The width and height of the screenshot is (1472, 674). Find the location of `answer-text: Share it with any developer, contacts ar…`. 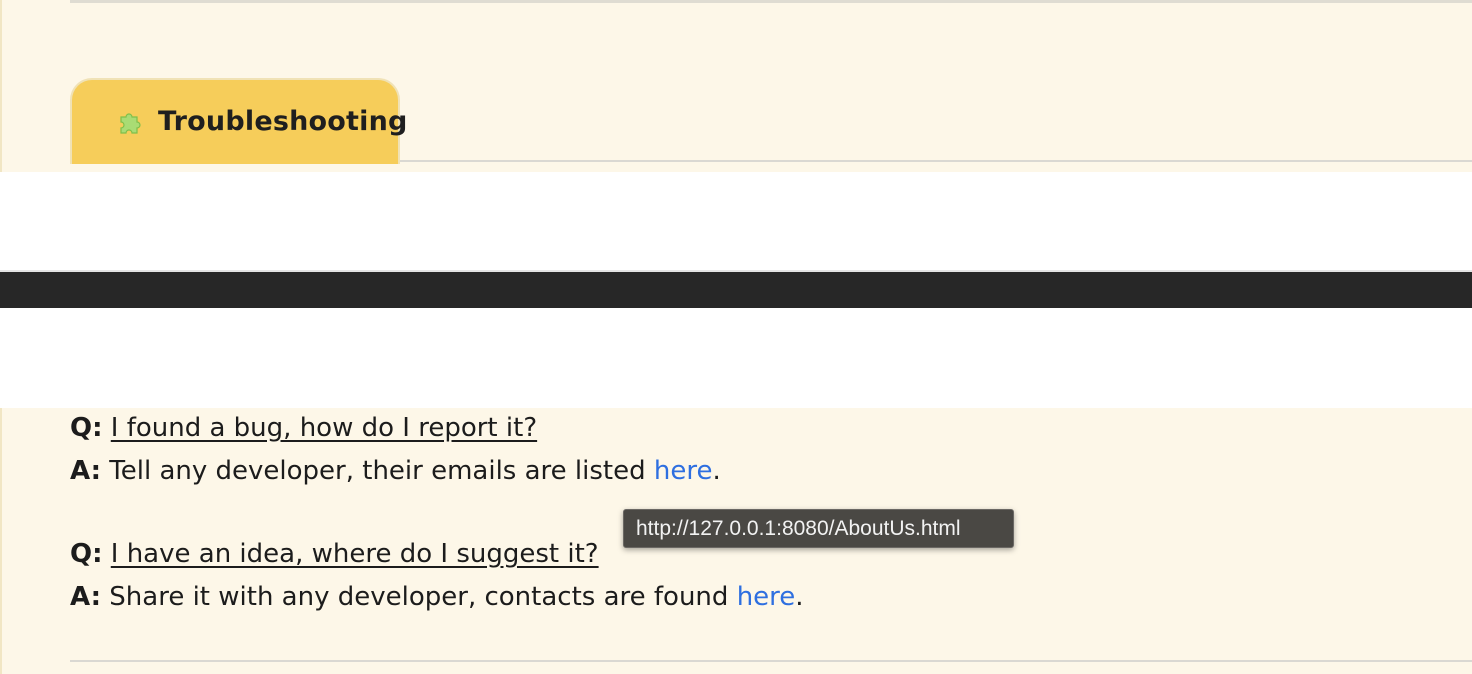

answer-text: Share it with any developer, contacts ar… is located at coordinates (419, 597).